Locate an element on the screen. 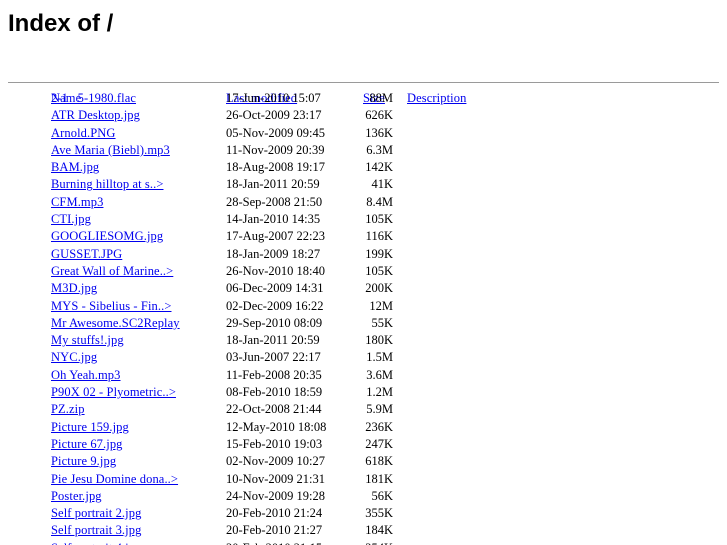 The image size is (727, 545). file-link: Ave Maria (Biebl).mp3 is located at coordinates (110, 150).